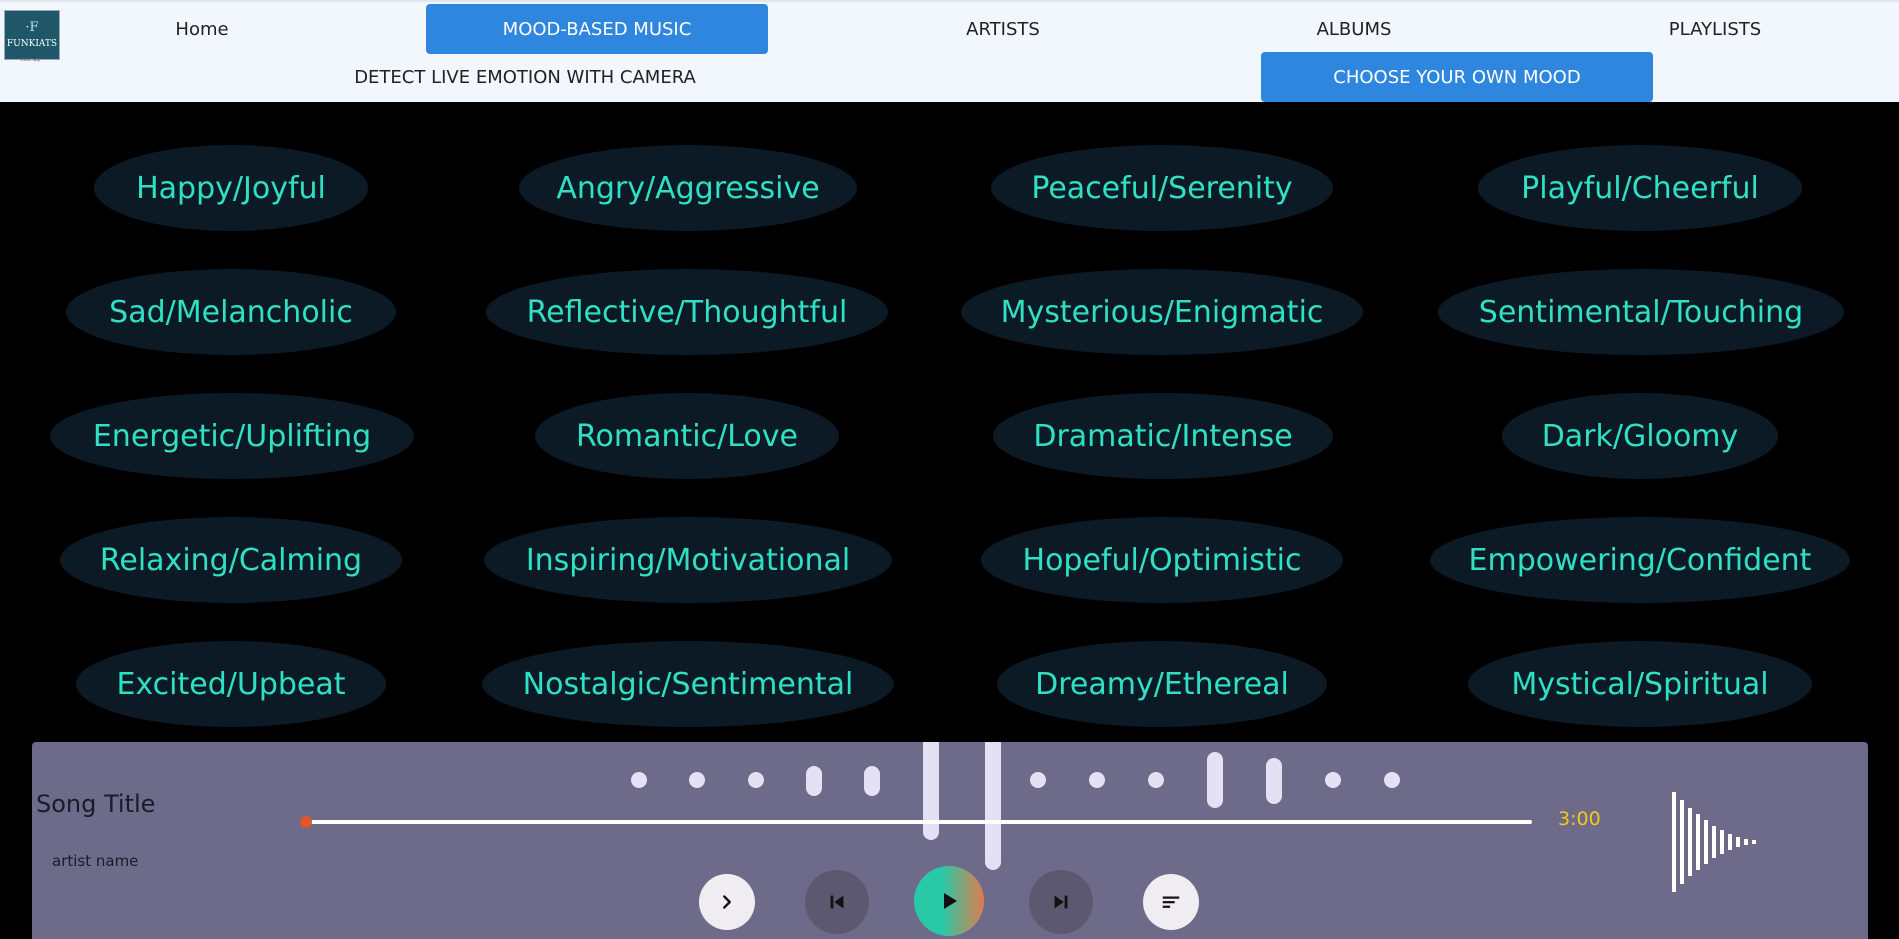 The height and width of the screenshot is (939, 1899). I want to click on nav-playlists: PLAYLISTS, so click(1715, 29).